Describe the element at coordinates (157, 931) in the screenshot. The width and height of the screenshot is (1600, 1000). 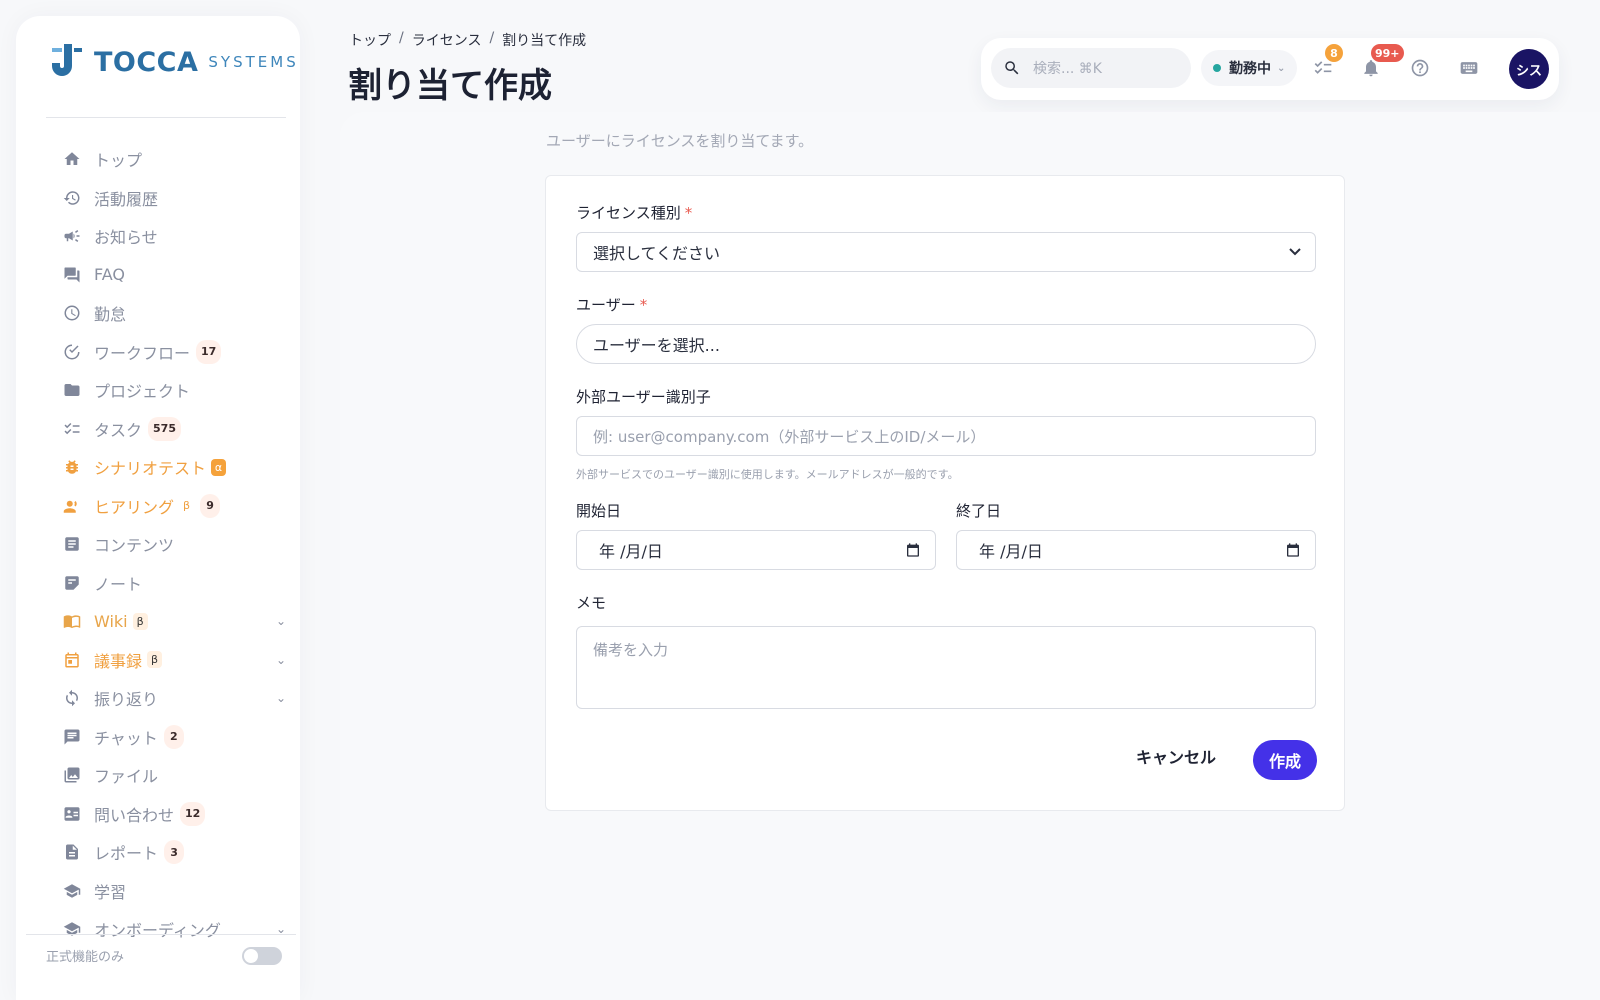
I see `sidebar-item-label: オンボーディング` at that location.